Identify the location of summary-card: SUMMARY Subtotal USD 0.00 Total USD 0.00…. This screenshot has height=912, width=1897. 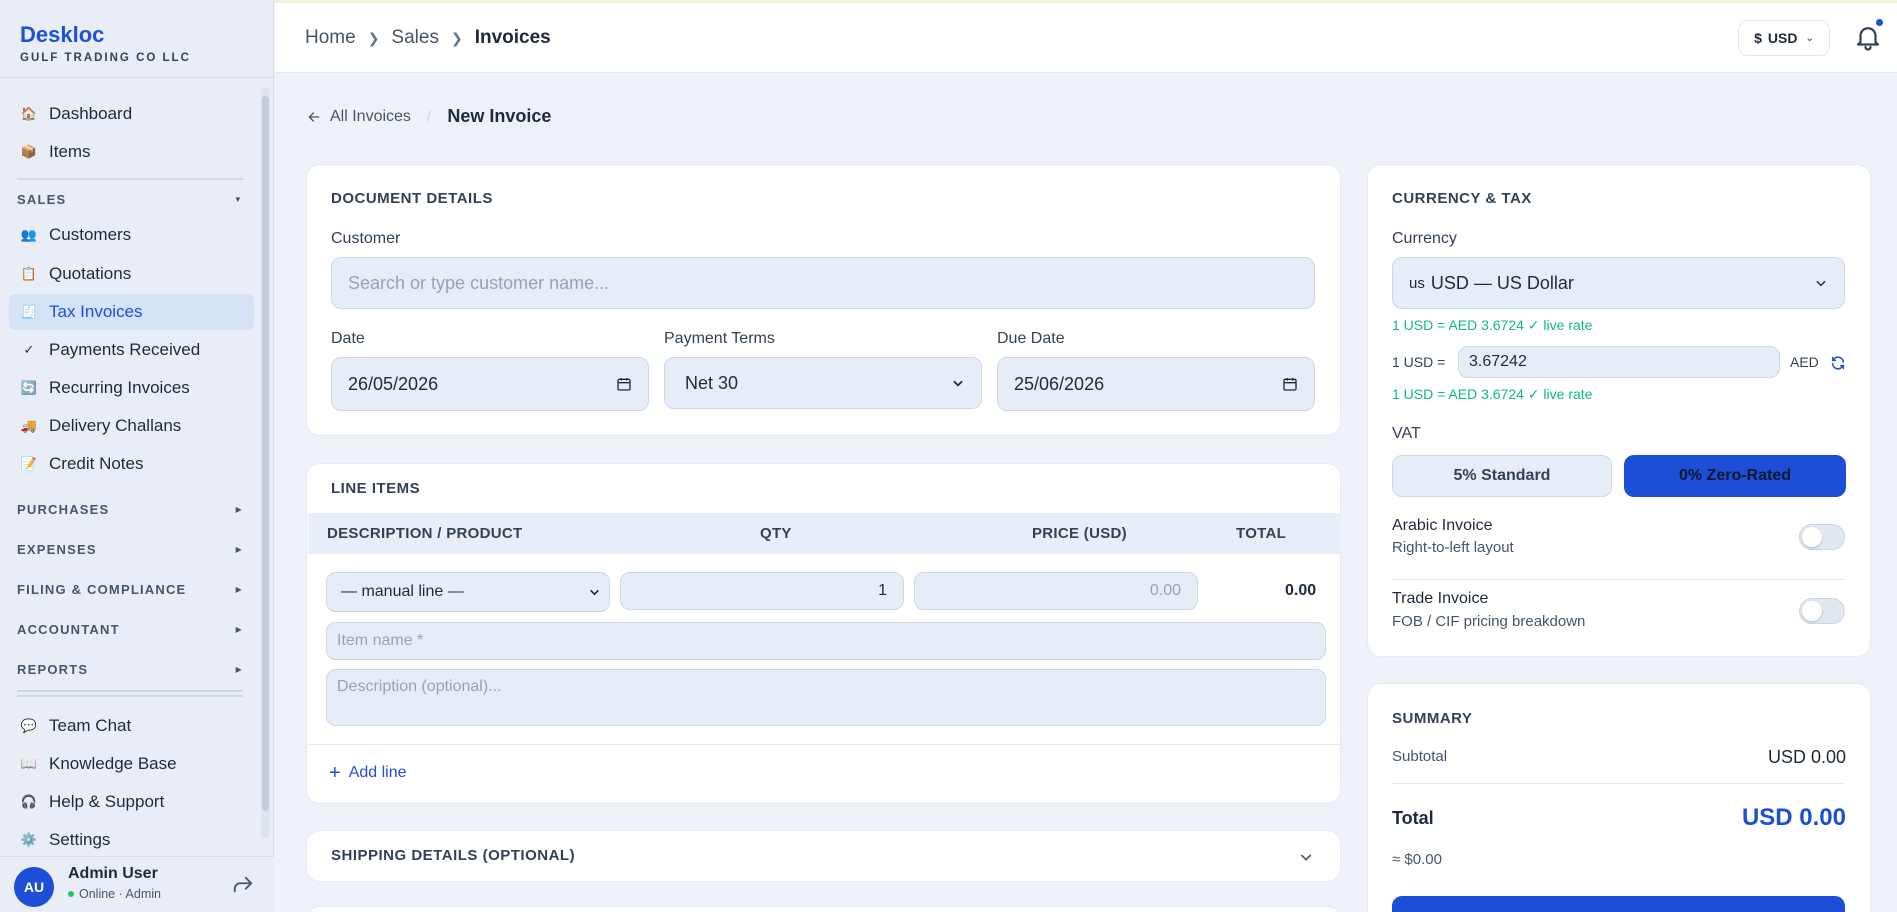
(1619, 797).